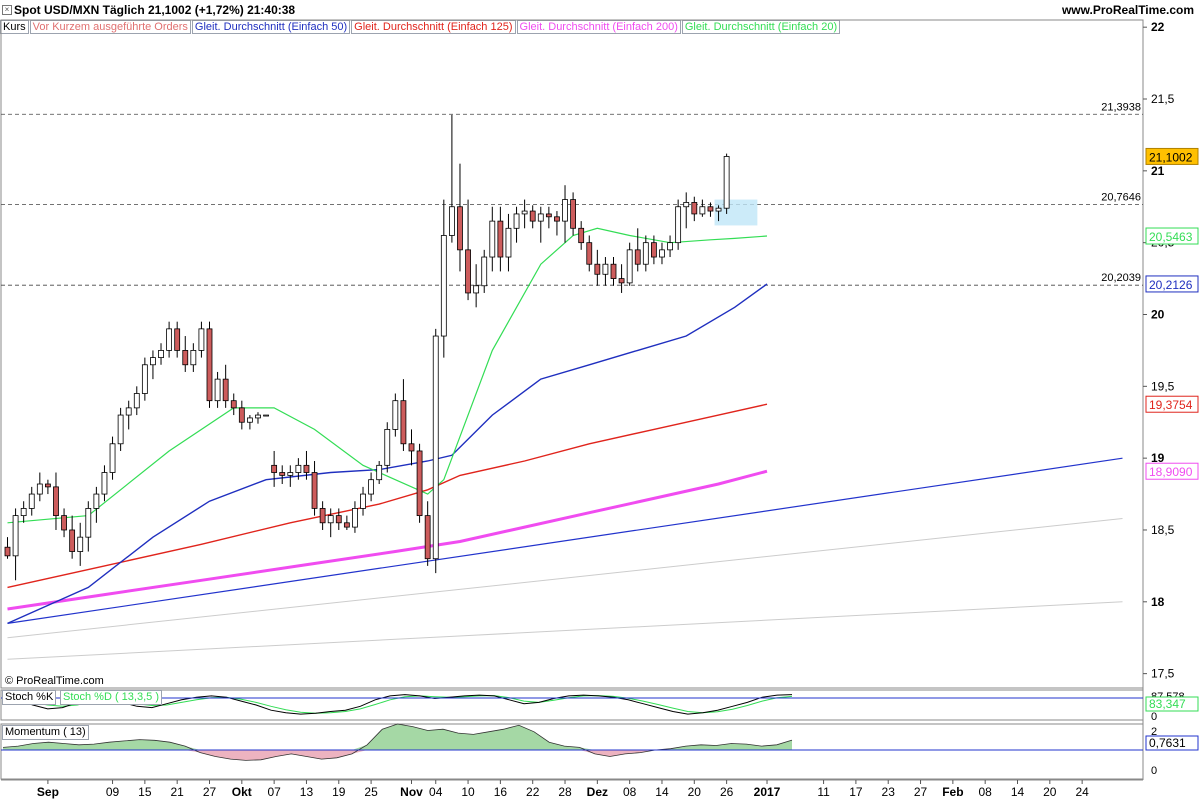 Image resolution: width=1200 pixels, height=800 pixels. What do you see at coordinates (1171, 405) in the screenshot?
I see `ma125-tag: 19,3754` at bounding box center [1171, 405].